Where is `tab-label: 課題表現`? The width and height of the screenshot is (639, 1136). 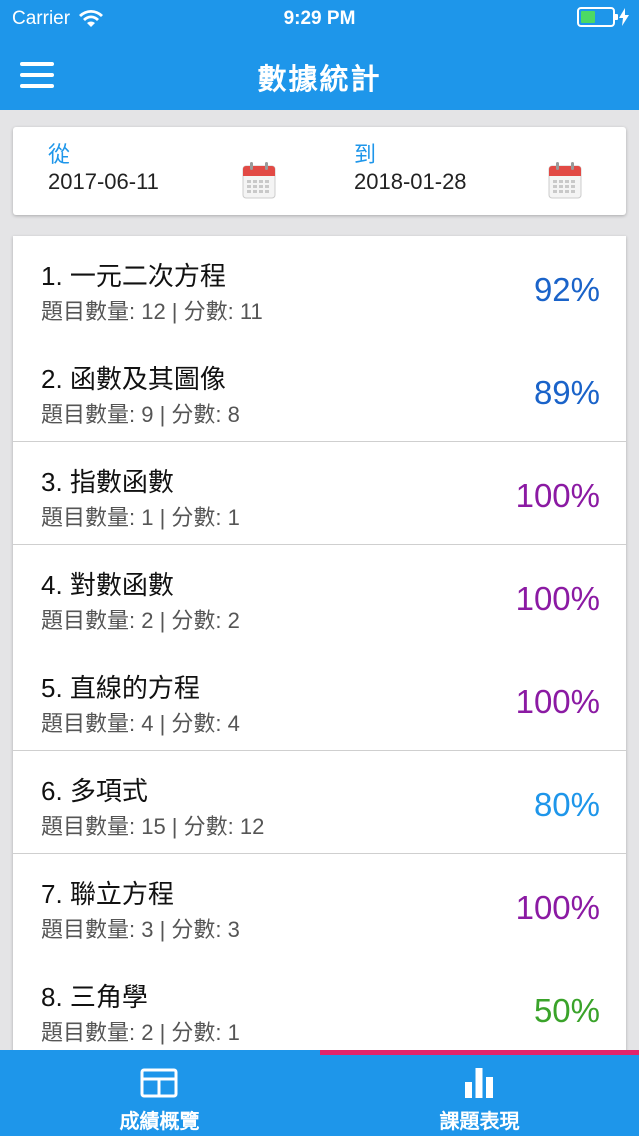
tab-label: 課題表現 is located at coordinates (479, 1122).